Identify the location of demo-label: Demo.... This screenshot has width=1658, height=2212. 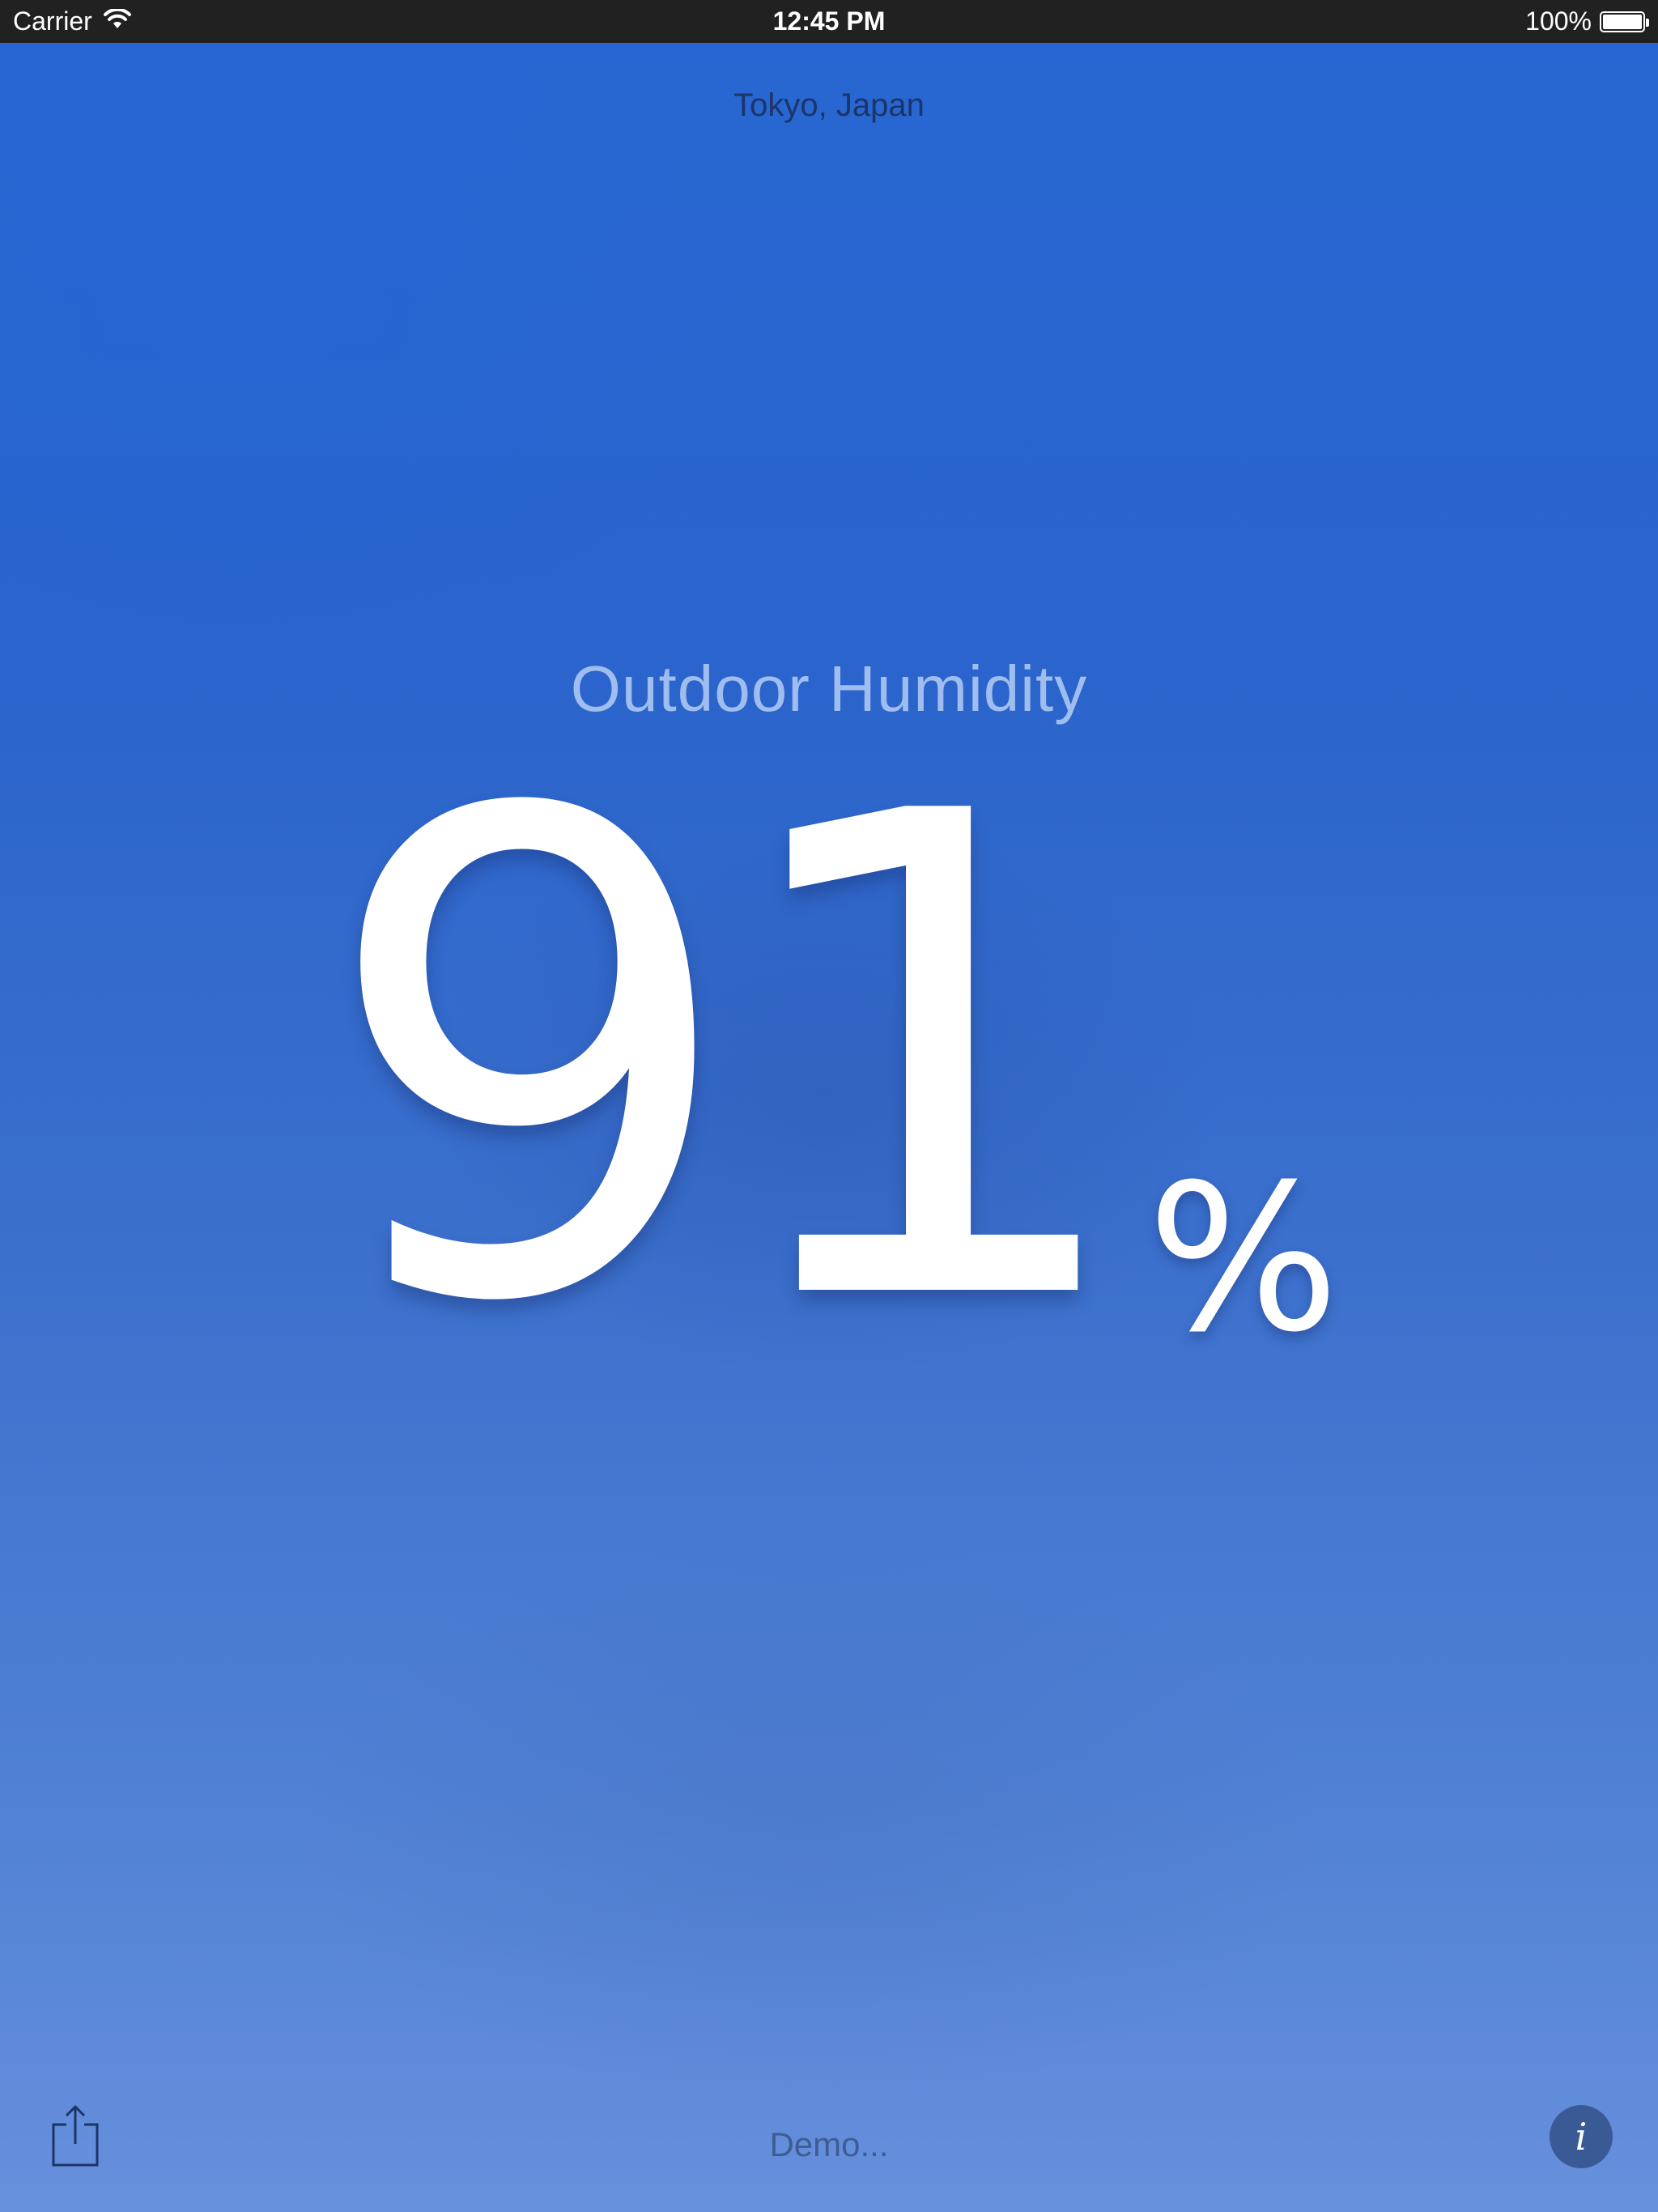
(829, 2144).